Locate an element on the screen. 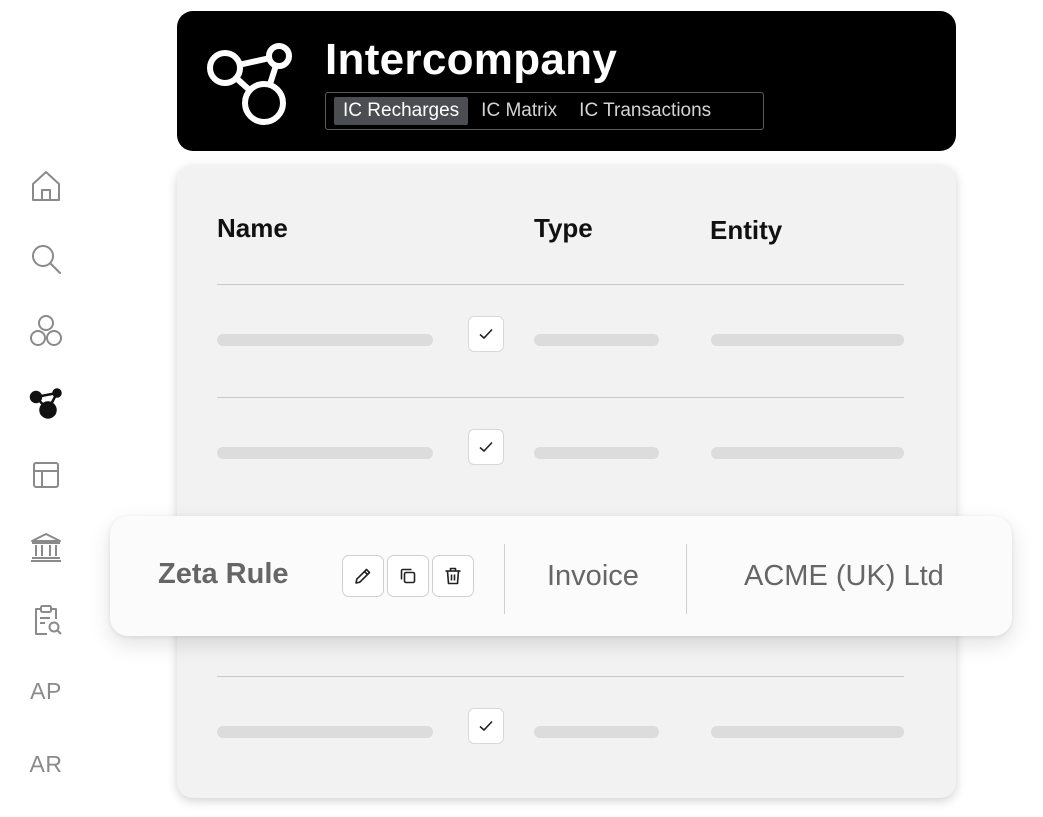  delete-button is located at coordinates (453, 576).